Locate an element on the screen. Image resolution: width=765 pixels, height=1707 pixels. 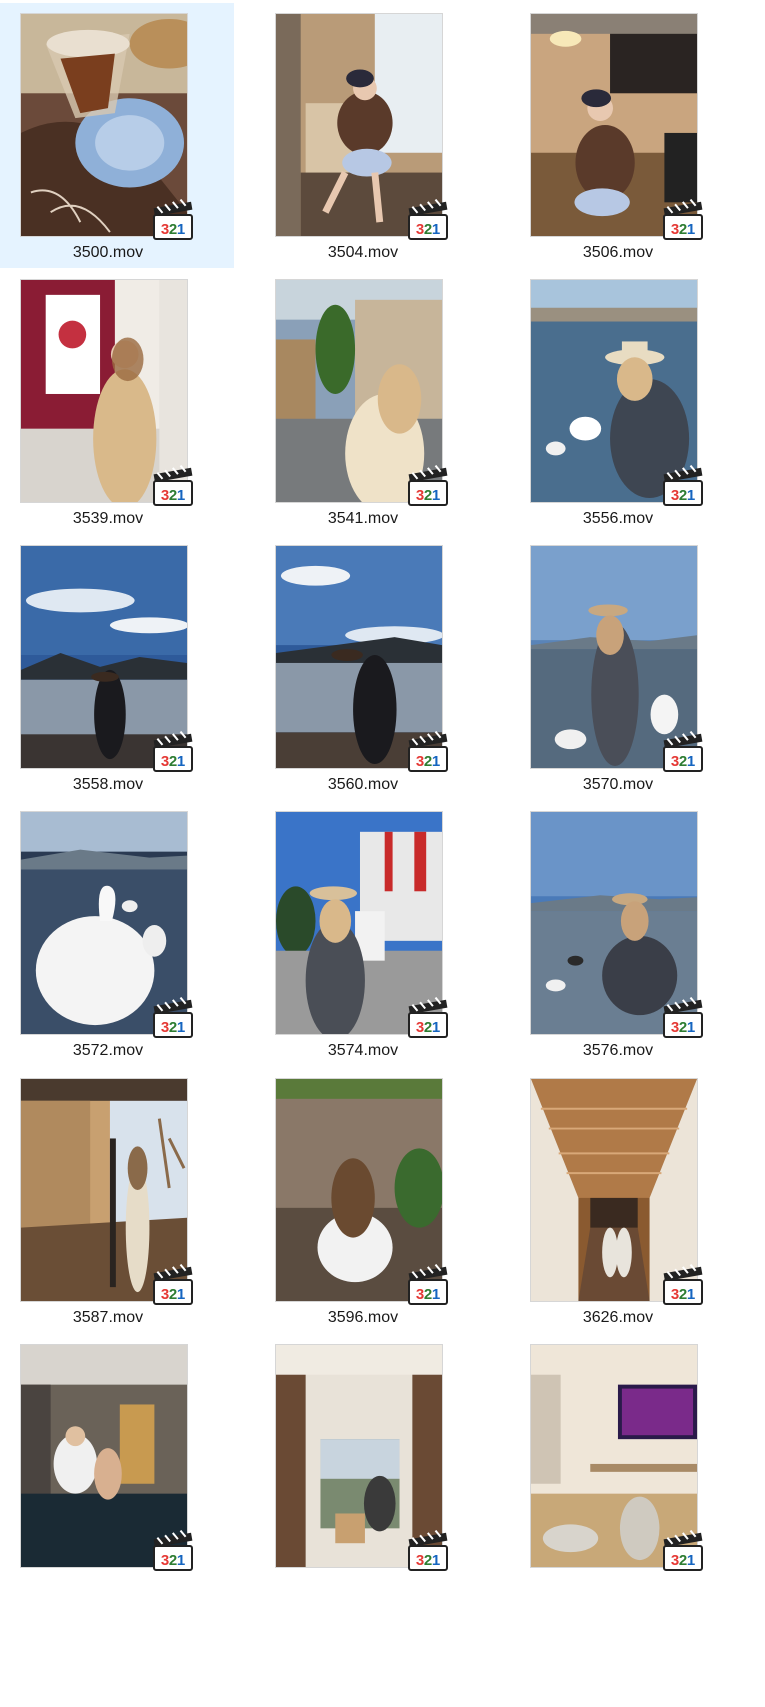
file-name-label: 3539.mov is located at coordinates (108, 518).